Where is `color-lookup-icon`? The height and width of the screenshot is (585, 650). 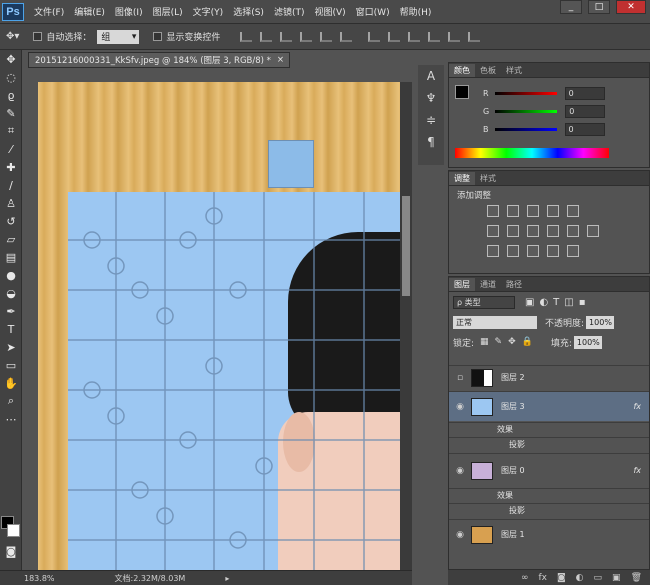
color-lookup-icon is located at coordinates (593, 231).